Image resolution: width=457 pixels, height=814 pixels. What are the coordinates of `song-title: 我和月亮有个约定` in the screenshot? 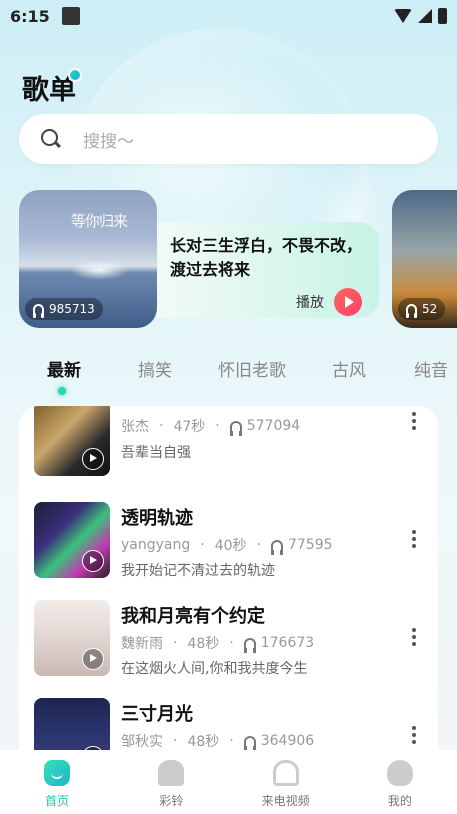 It's located at (193, 616).